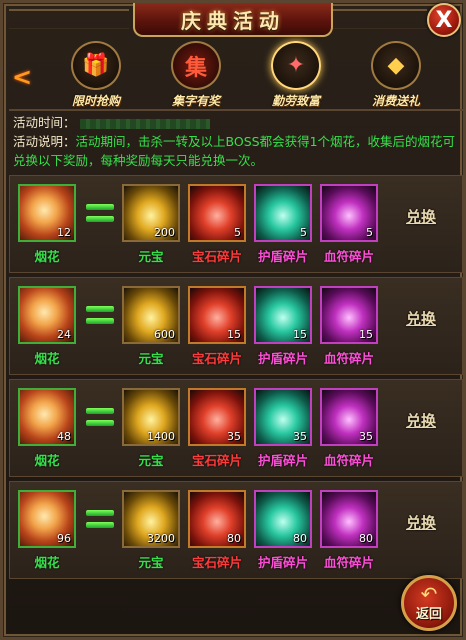 The image size is (466, 640). What do you see at coordinates (349, 315) in the screenshot?
I see `rune-shard-icon: 15` at bounding box center [349, 315].